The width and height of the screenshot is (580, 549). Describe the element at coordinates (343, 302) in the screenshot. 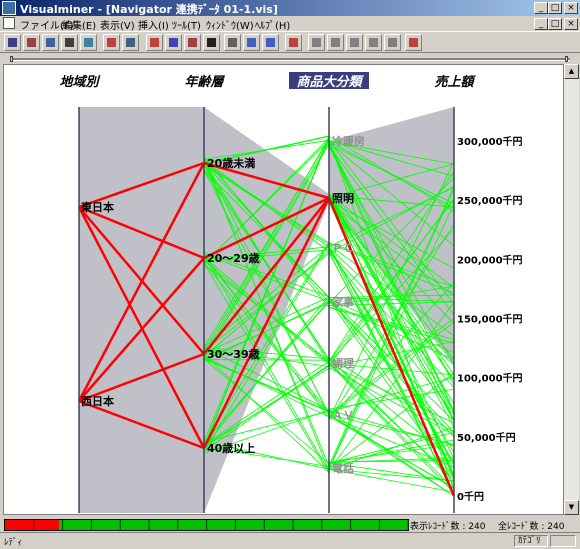

I see `category-label: 家事` at that location.